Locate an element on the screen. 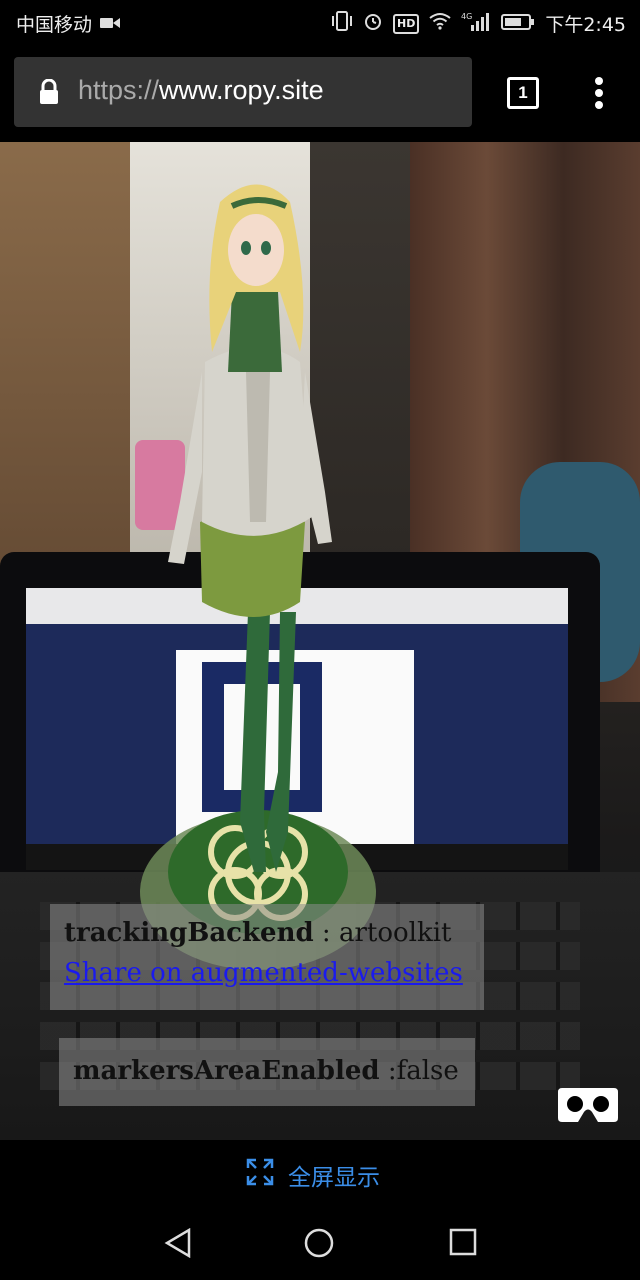 The width and height of the screenshot is (640, 1280). vr-mode-button is located at coordinates (588, 1105).